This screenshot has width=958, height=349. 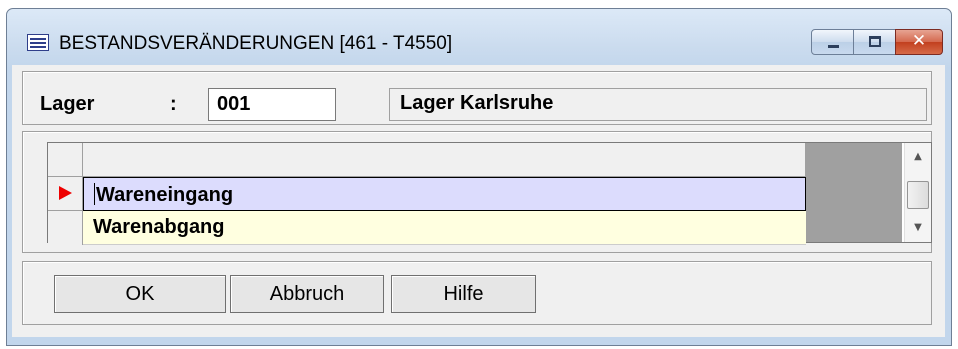 What do you see at coordinates (854, 192) in the screenshot?
I see `grid-empty-area` at bounding box center [854, 192].